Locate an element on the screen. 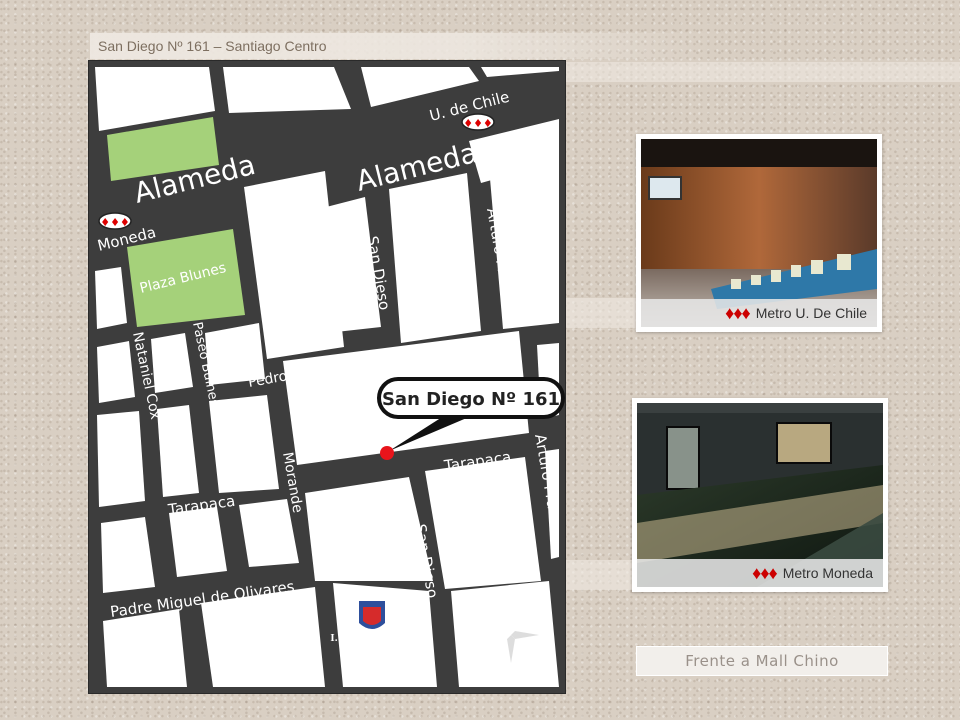 The image size is (960, 720). photo-caption-text: Metro U. De Chile is located at coordinates (811, 313).